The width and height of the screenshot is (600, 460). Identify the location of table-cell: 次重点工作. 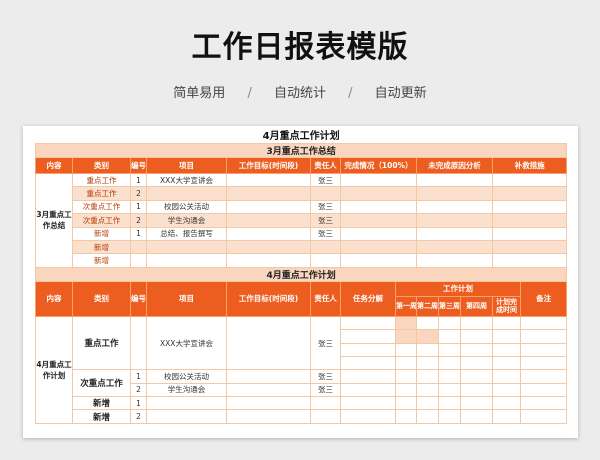
(101, 220).